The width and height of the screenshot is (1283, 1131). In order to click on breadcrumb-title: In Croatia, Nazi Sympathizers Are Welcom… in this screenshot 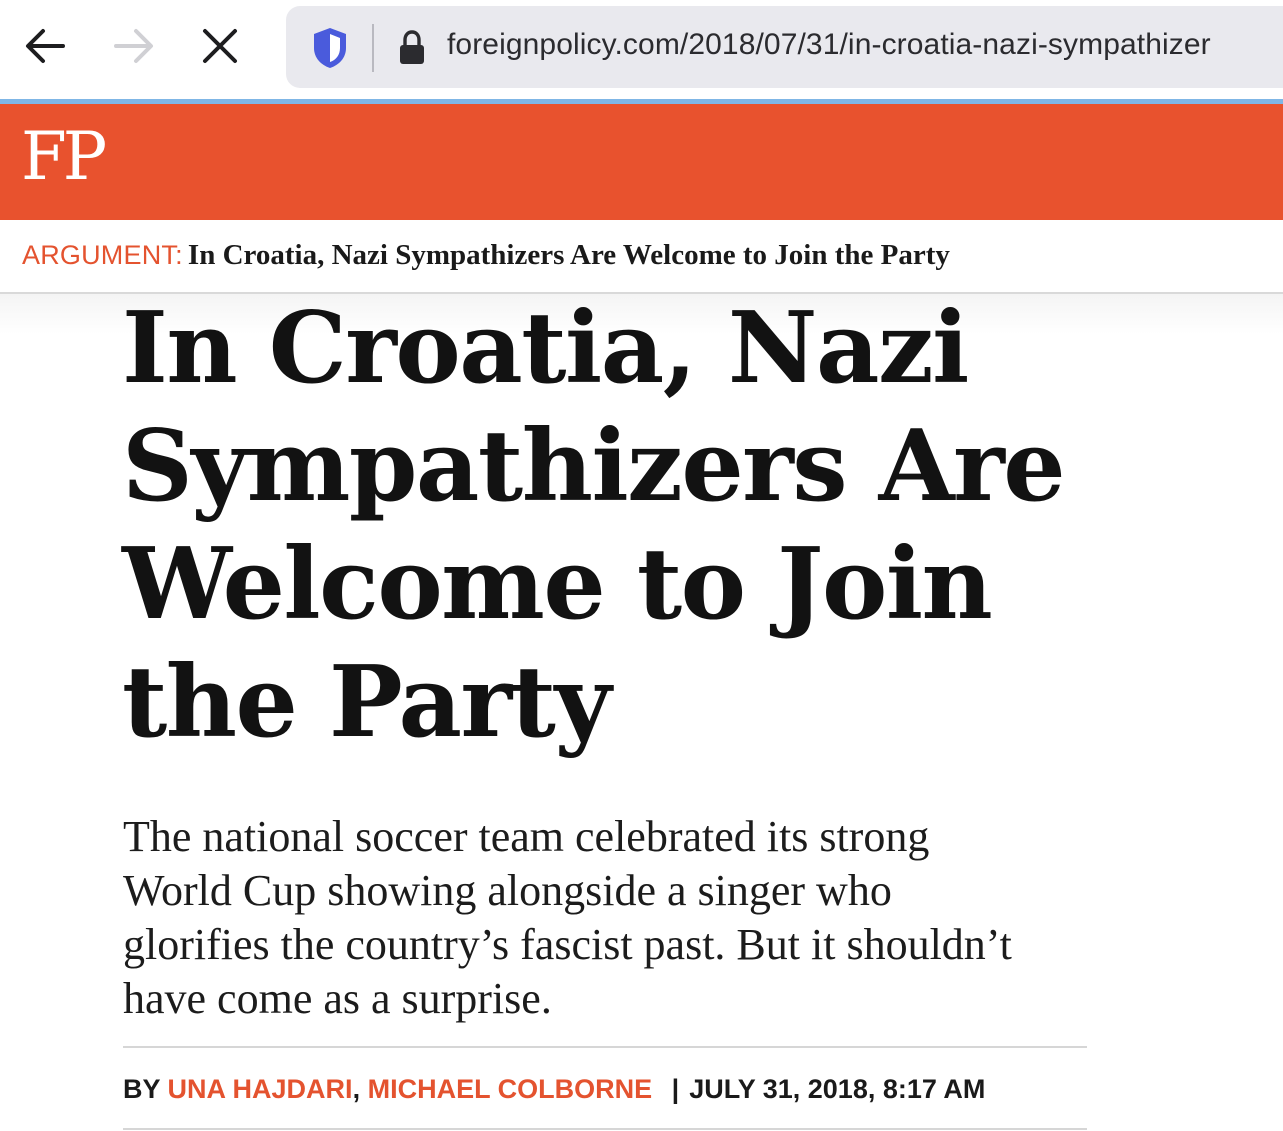, I will do `click(568, 255)`.